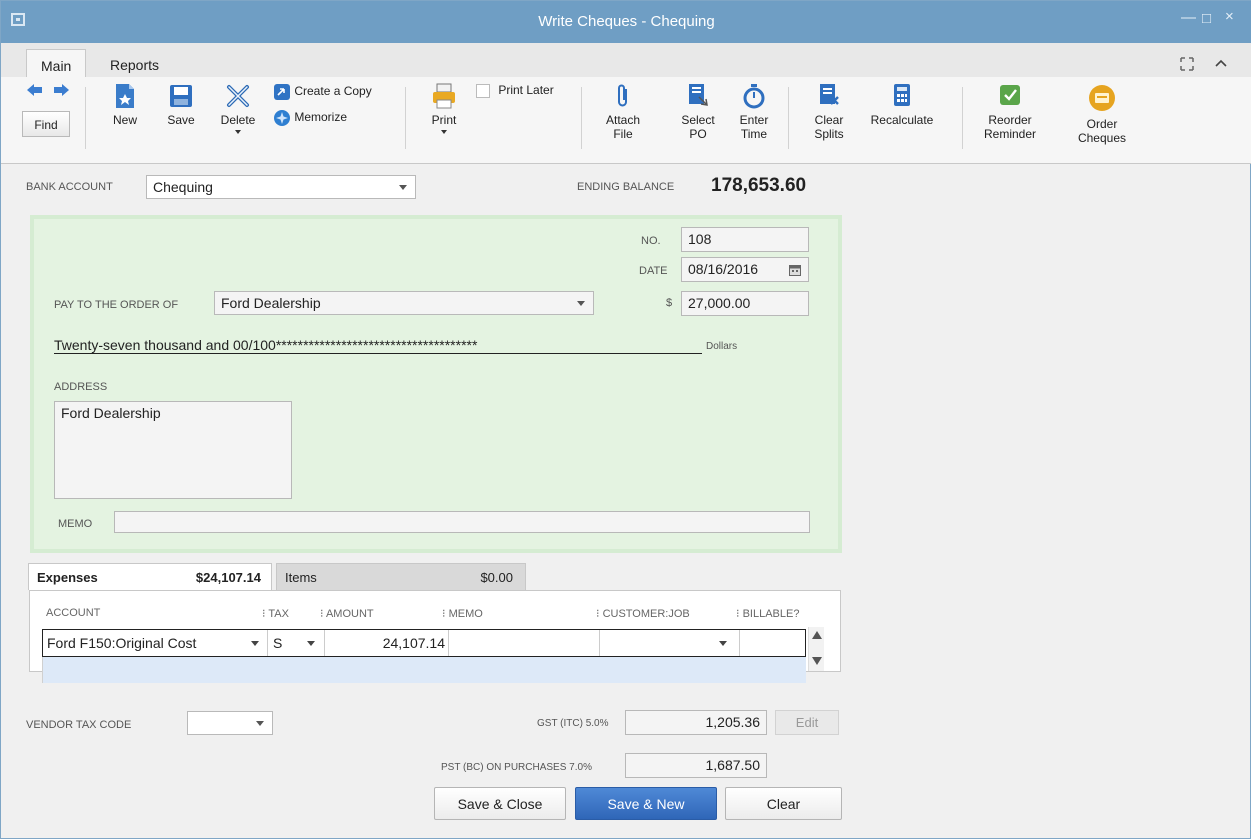  I want to click on clear-button: Clear, so click(783, 803).